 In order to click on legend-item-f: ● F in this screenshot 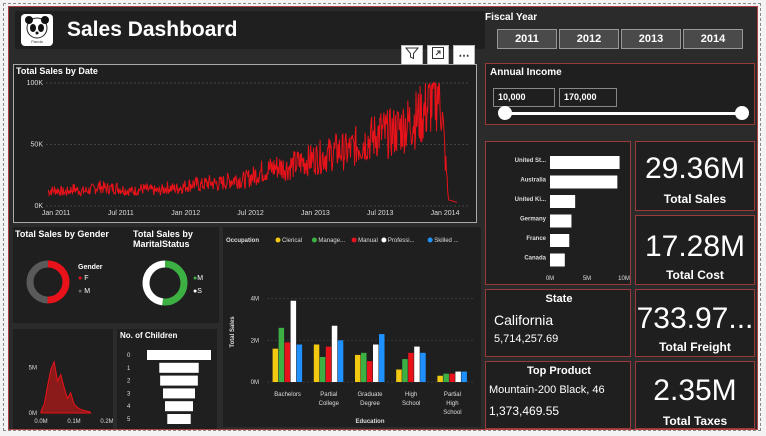, I will do `click(83, 278)`.